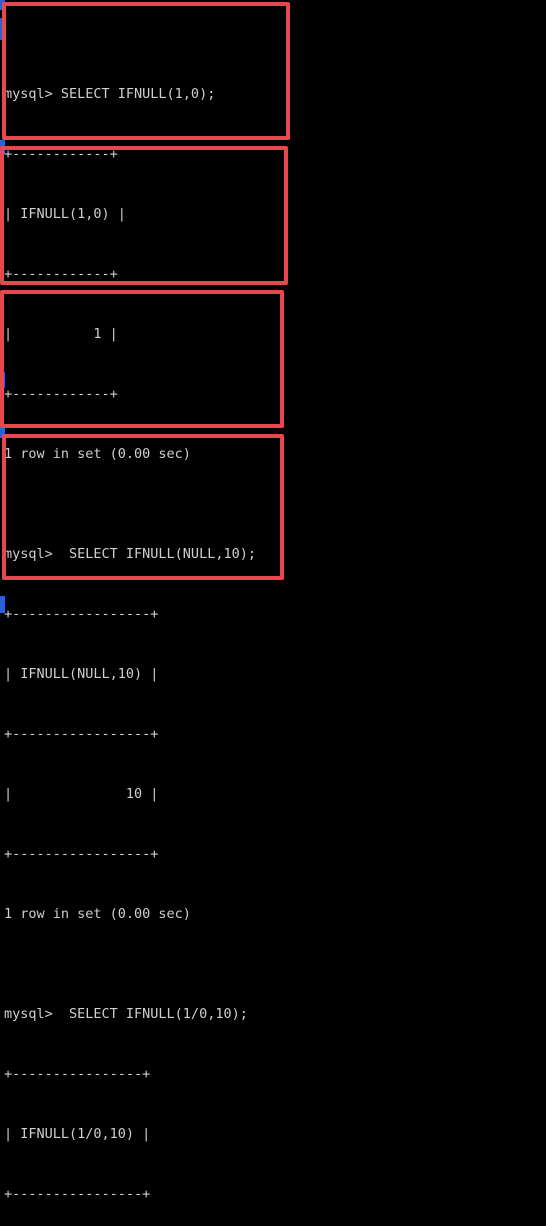 The image size is (546, 1226). I want to click on command-line: mysql> SELECT IFNULL(NULL,10);, so click(130, 554).